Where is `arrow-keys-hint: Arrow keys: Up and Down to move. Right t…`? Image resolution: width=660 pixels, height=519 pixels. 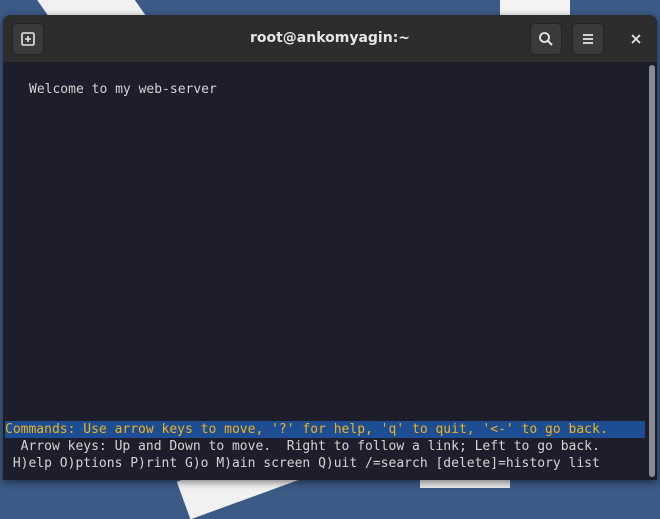 arrow-keys-hint: Arrow keys: Up and Down to move. Right t… is located at coordinates (302, 446).